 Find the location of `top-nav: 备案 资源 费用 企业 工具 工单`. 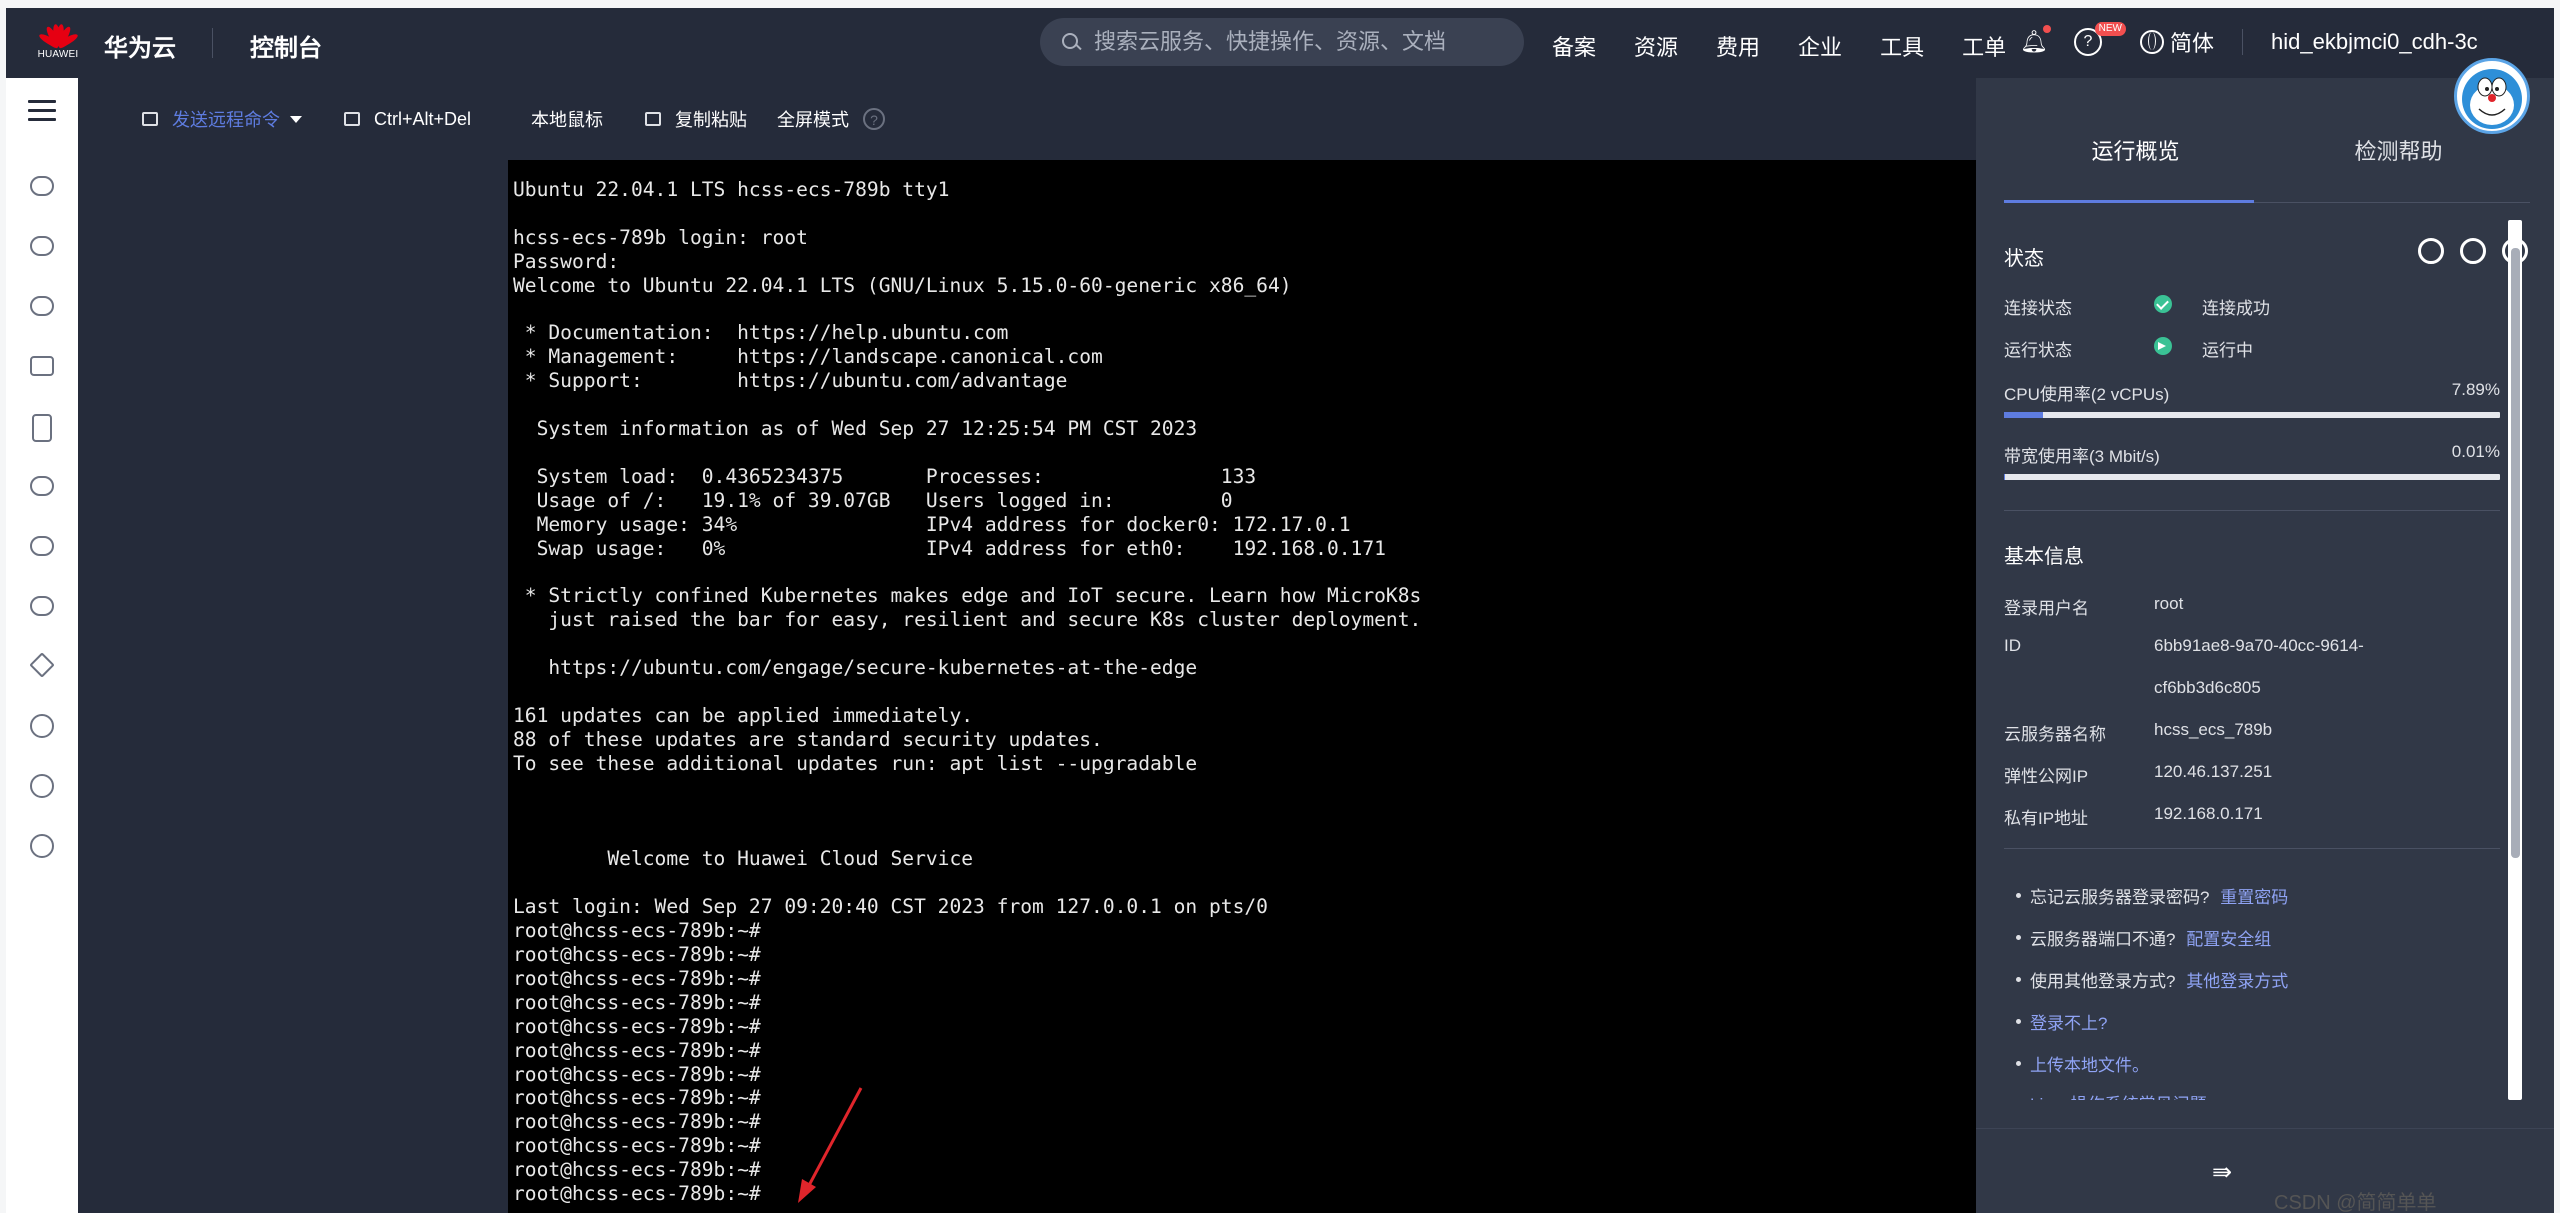

top-nav: 备案 资源 费用 企业 工具 工单 is located at coordinates (1798, 46).